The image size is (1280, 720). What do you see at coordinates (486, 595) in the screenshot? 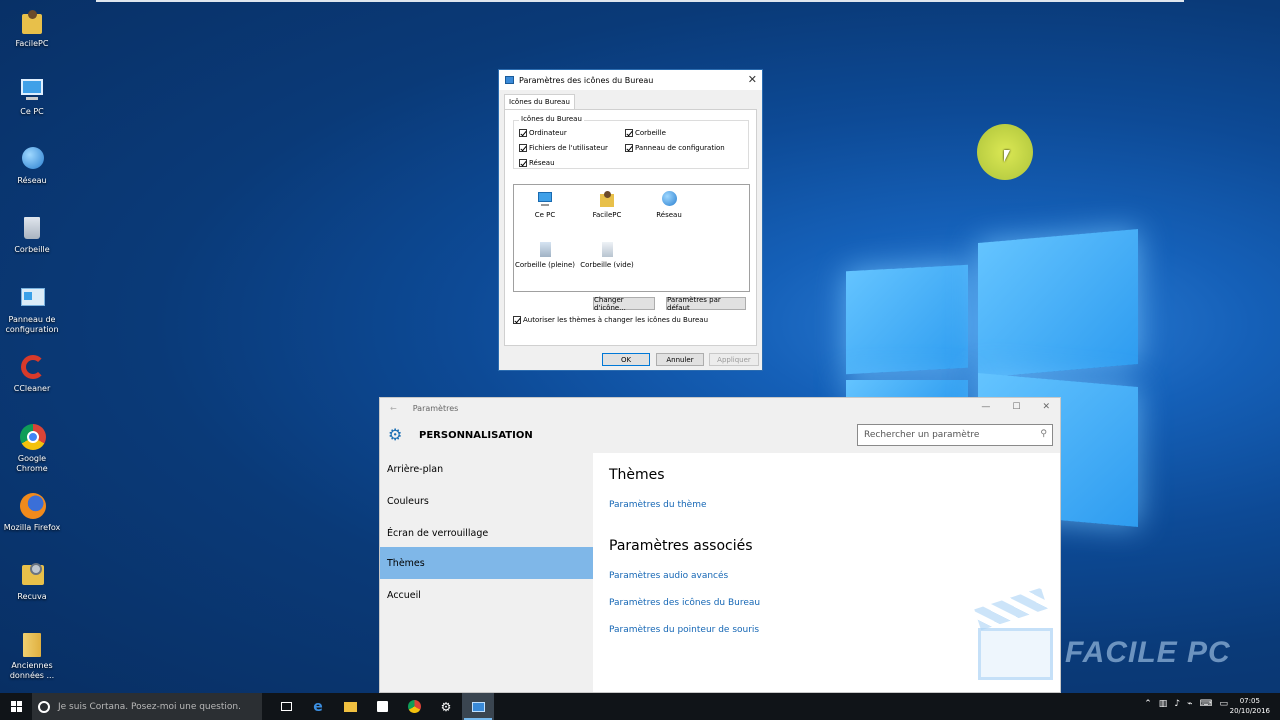
I see `sidebar-item-accueil: Accueil` at bounding box center [486, 595].